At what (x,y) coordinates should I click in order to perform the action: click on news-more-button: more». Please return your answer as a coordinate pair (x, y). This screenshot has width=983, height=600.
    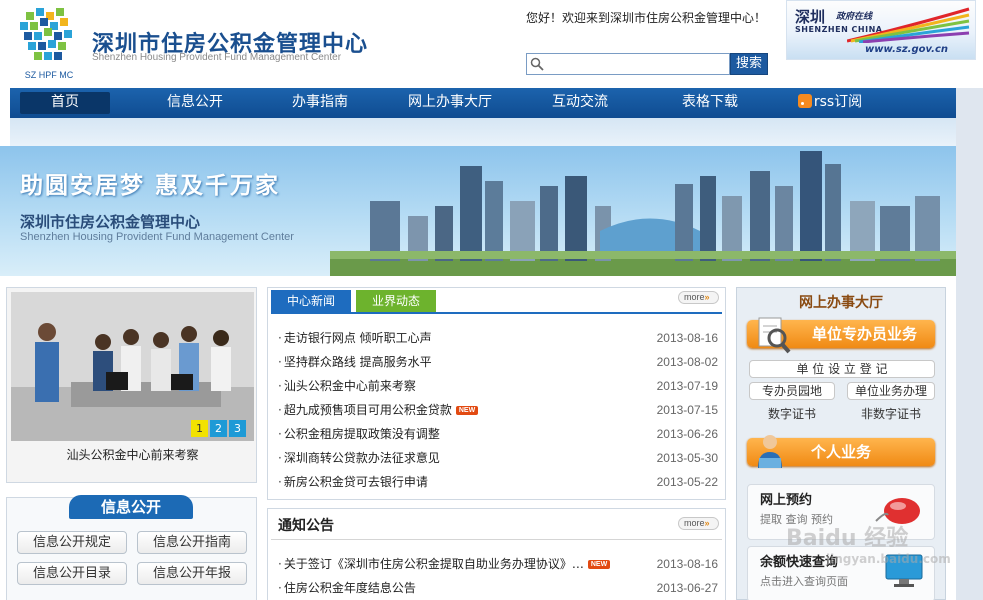
    Looking at the image, I should click on (698, 297).